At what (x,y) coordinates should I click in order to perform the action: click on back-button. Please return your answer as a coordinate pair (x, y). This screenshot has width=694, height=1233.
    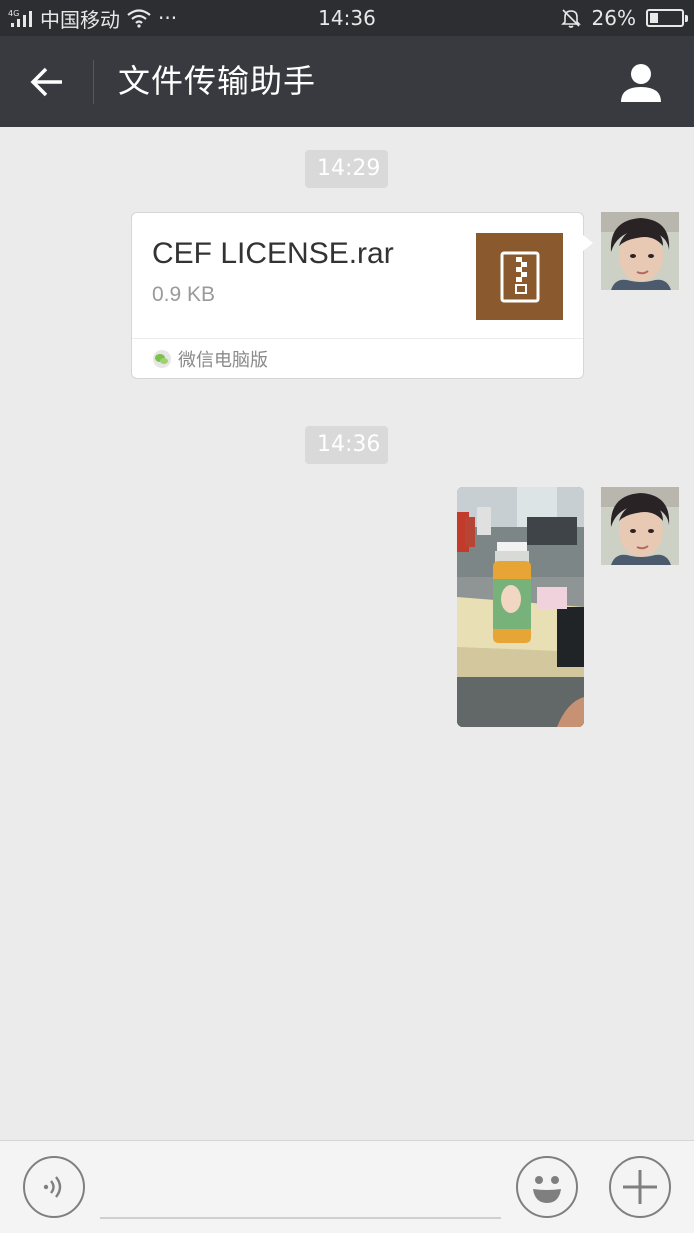
    Looking at the image, I should click on (47, 82).